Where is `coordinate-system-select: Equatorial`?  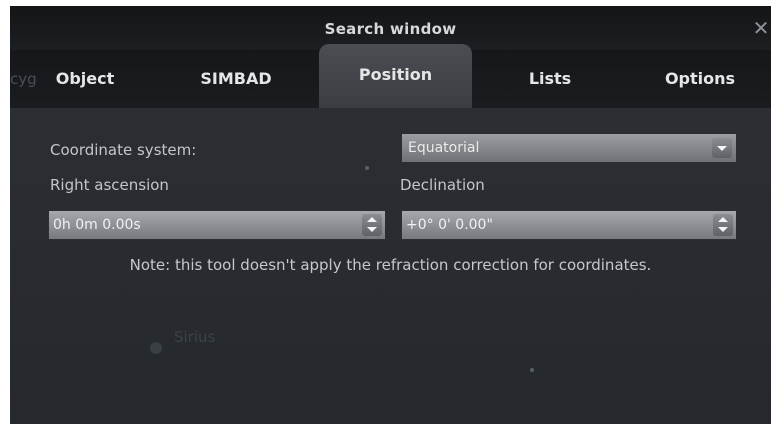
coordinate-system-select: Equatorial is located at coordinates (569, 148).